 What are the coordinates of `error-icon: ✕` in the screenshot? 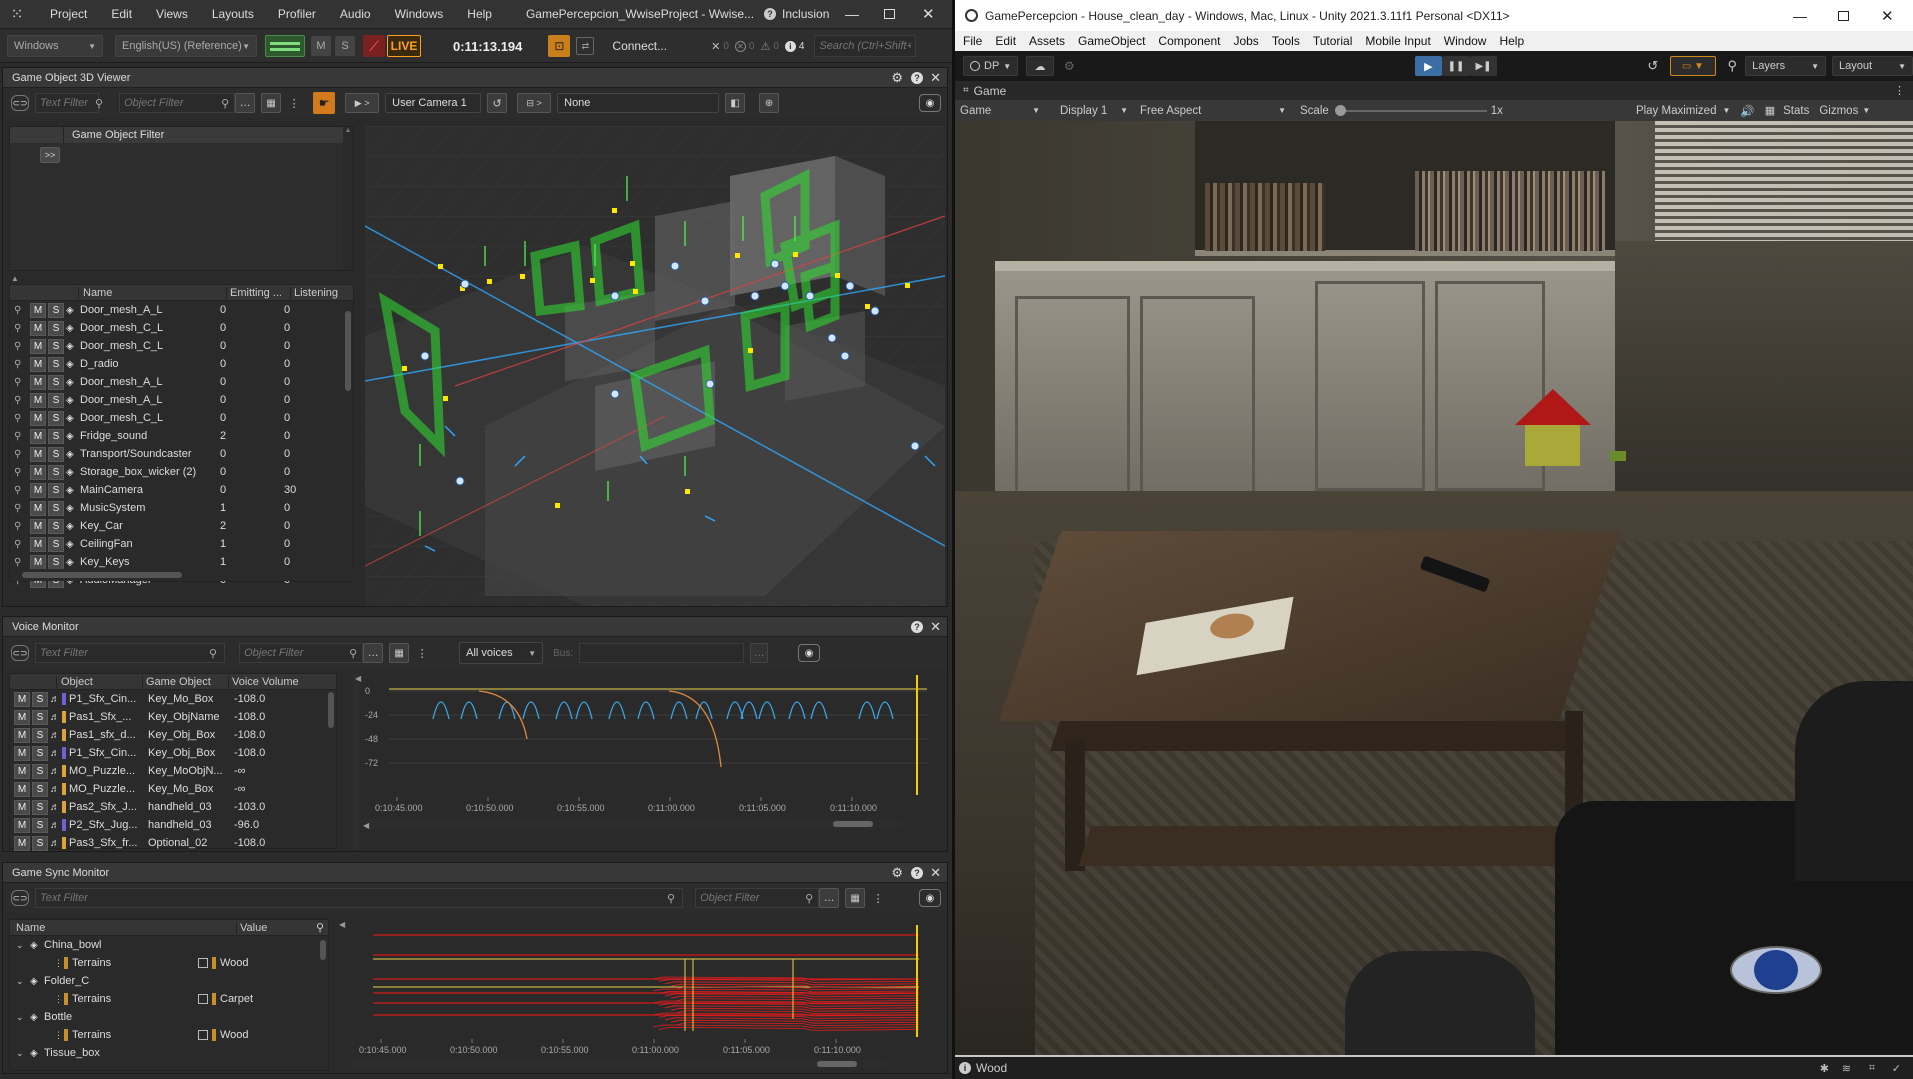 It's located at (740, 46).